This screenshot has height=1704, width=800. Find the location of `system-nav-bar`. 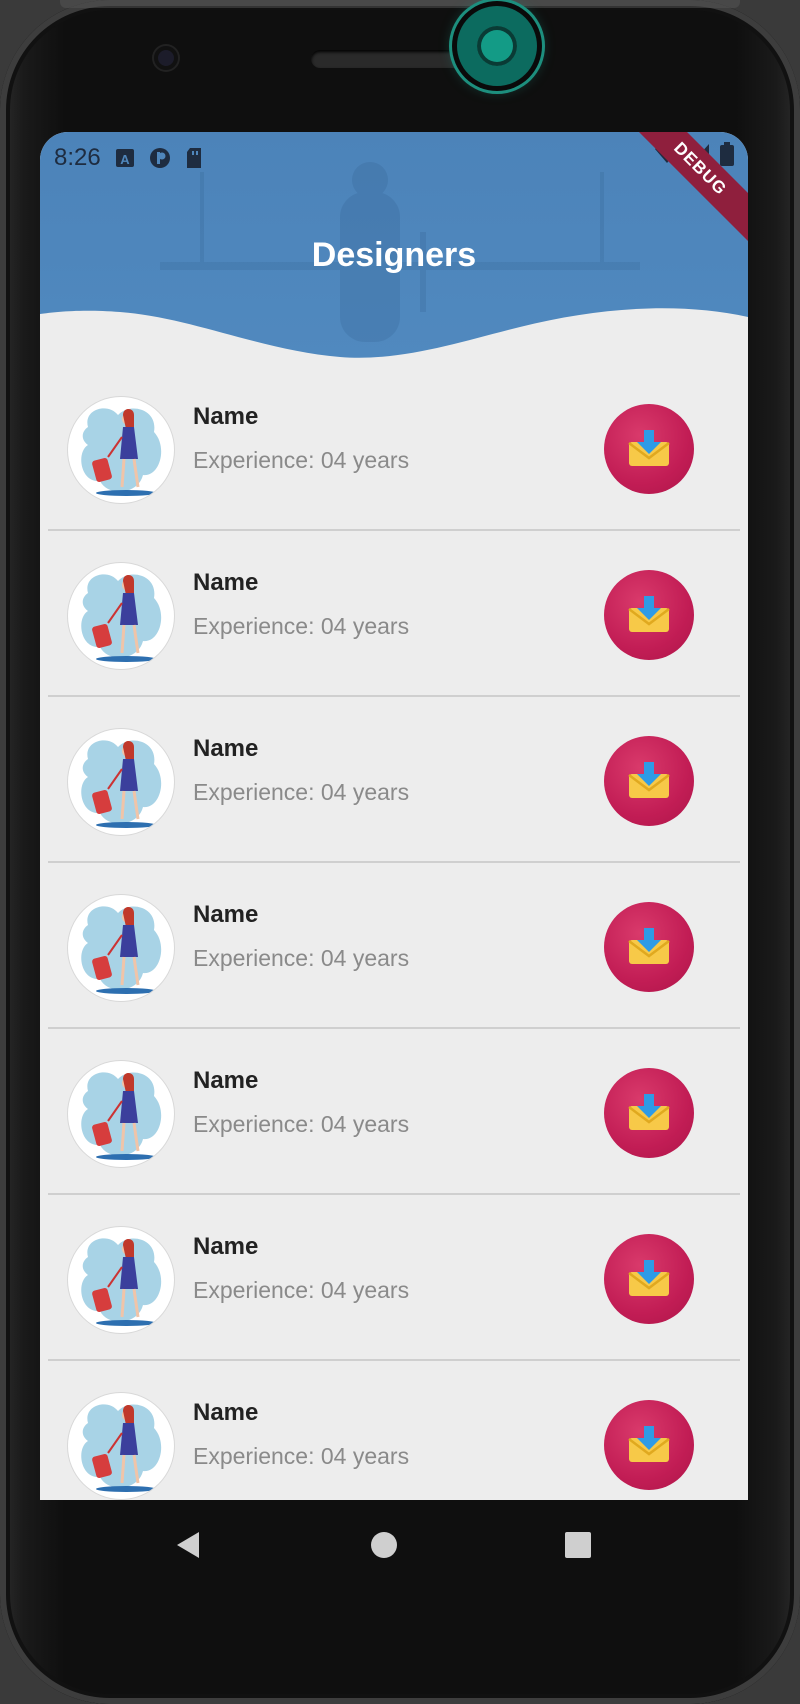

system-nav-bar is located at coordinates (394, 1545).